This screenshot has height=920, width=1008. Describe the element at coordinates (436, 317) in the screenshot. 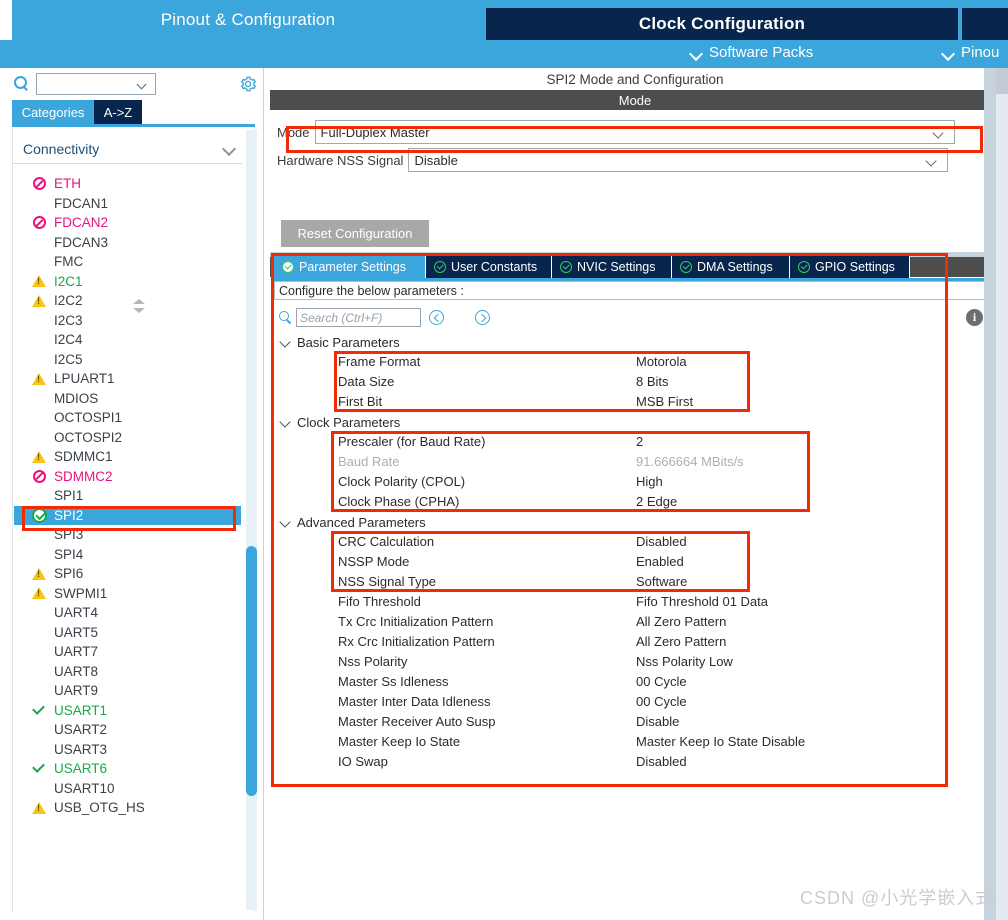

I see `chevron-left-circle-icon` at that location.